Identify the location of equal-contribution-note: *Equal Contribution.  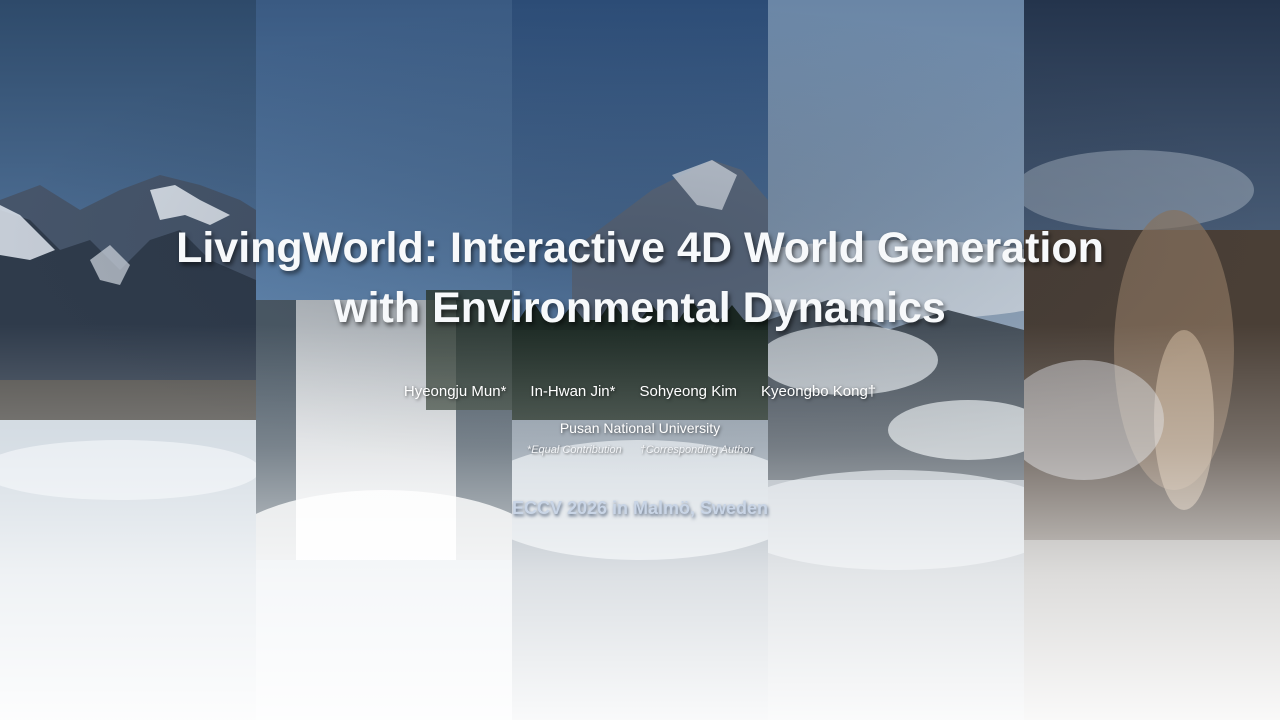
(574, 450).